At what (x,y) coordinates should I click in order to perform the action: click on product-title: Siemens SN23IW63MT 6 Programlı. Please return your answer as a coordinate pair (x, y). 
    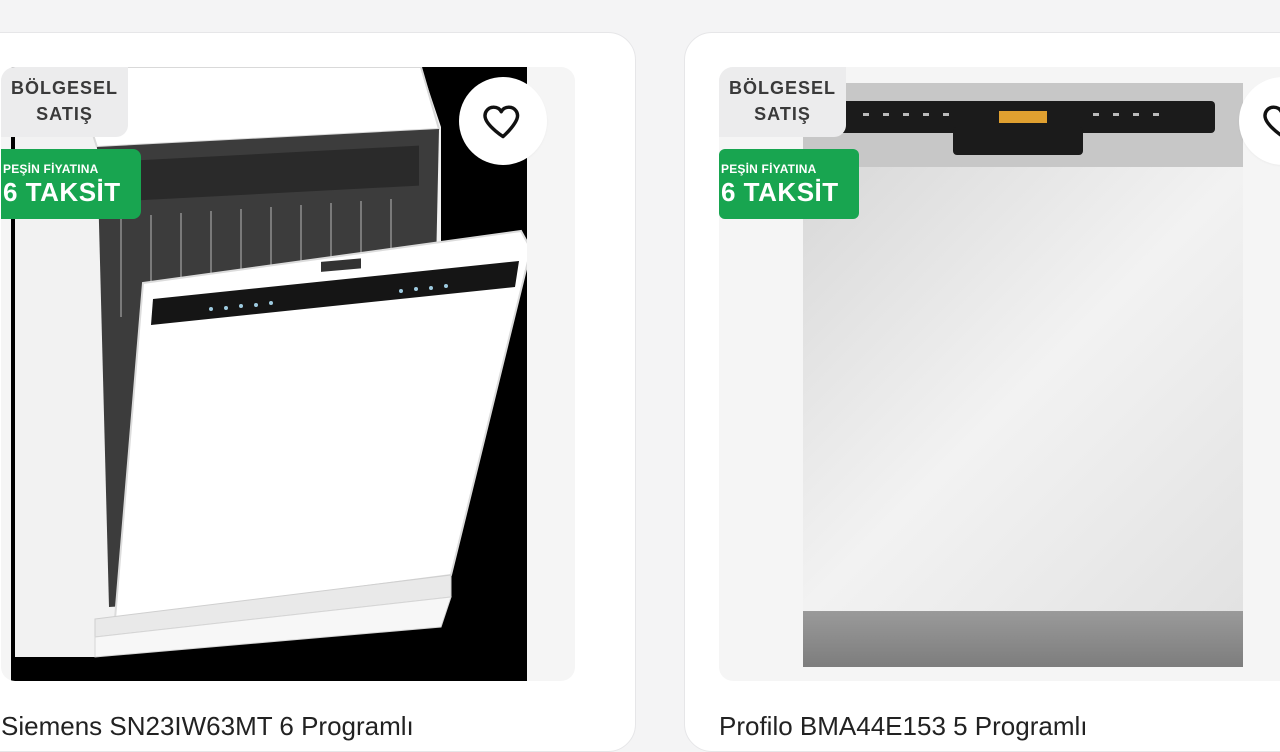
    Looking at the image, I should click on (207, 726).